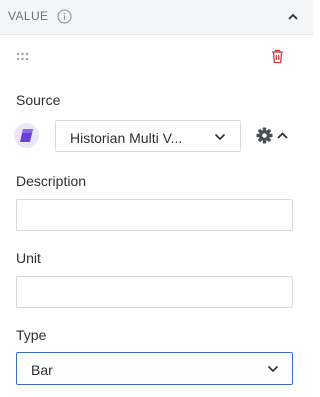 The width and height of the screenshot is (320, 397). Describe the element at coordinates (64, 16) in the screenshot. I see `info-icon` at that location.